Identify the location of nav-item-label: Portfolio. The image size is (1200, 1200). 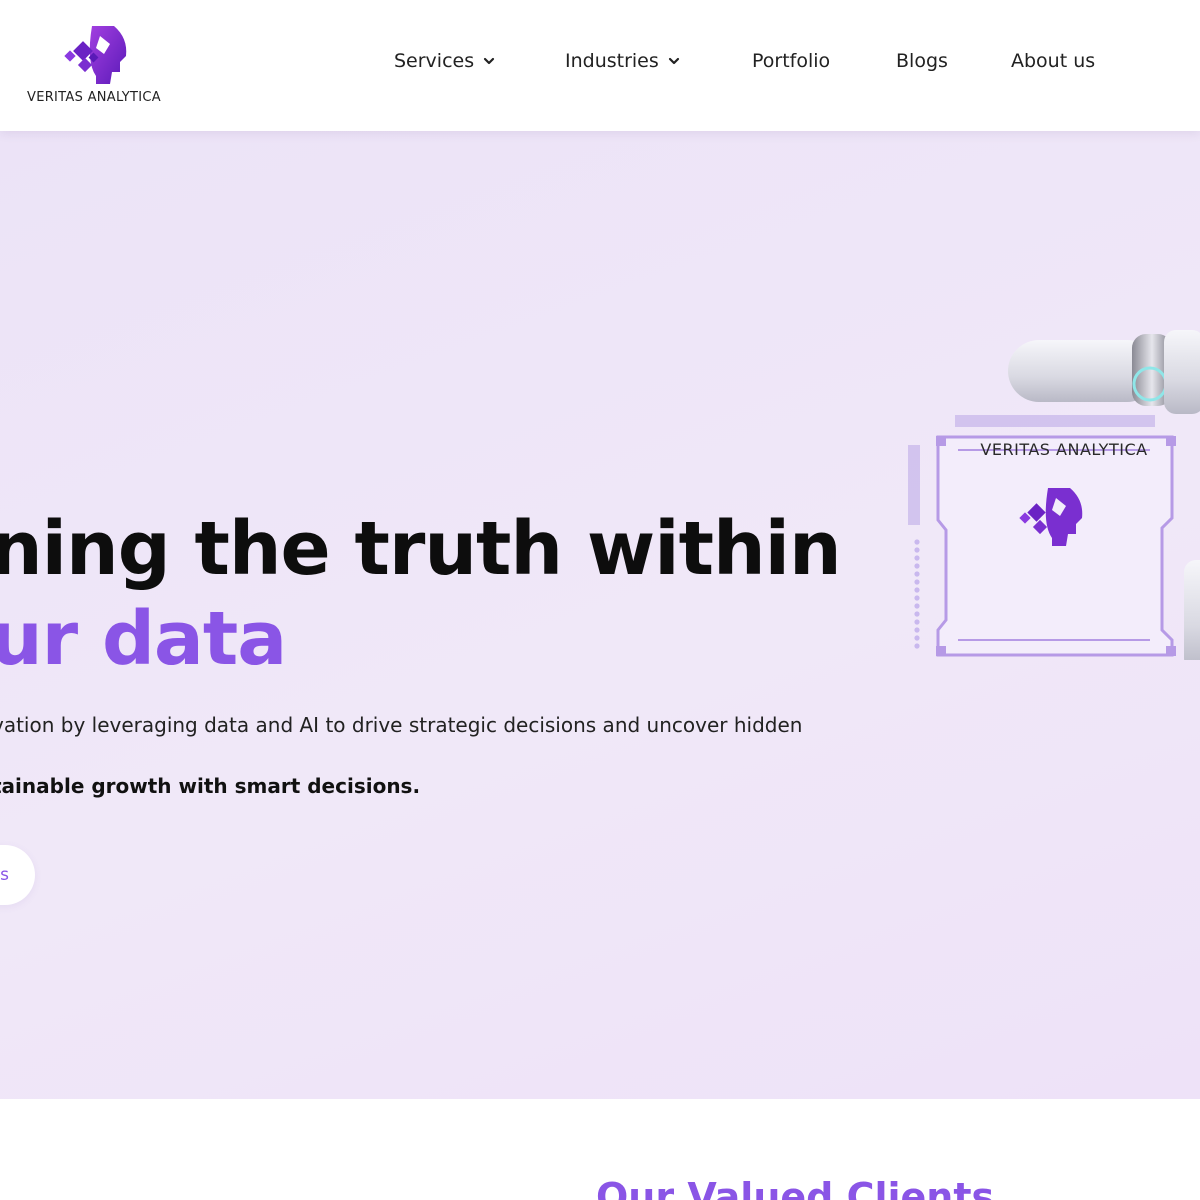
(791, 61).